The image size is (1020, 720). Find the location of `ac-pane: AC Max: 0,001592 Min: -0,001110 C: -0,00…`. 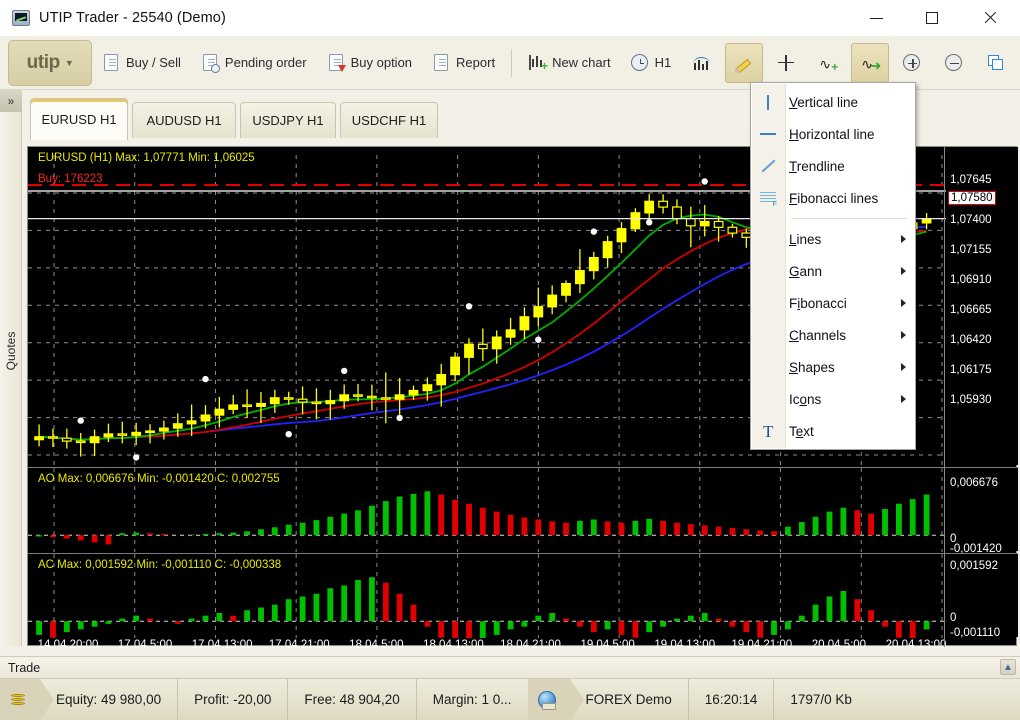

ac-pane: AC Max: 0,001592 Min: -0,001110 C: -0,00… is located at coordinates (523, 595).